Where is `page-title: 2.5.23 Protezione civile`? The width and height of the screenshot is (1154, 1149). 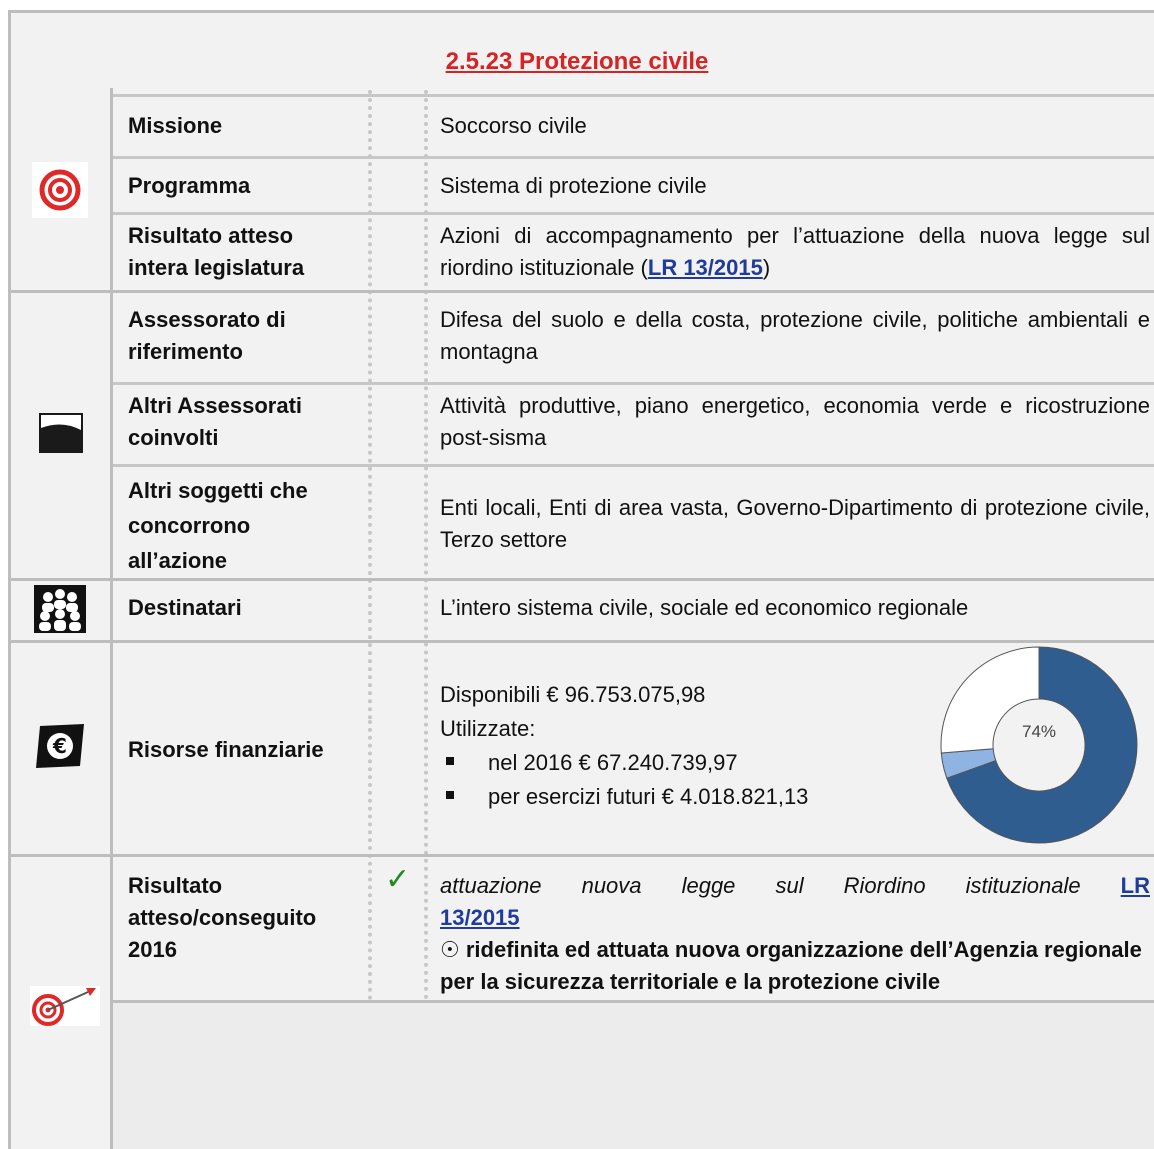 page-title: 2.5.23 Protezione civile is located at coordinates (577, 62).